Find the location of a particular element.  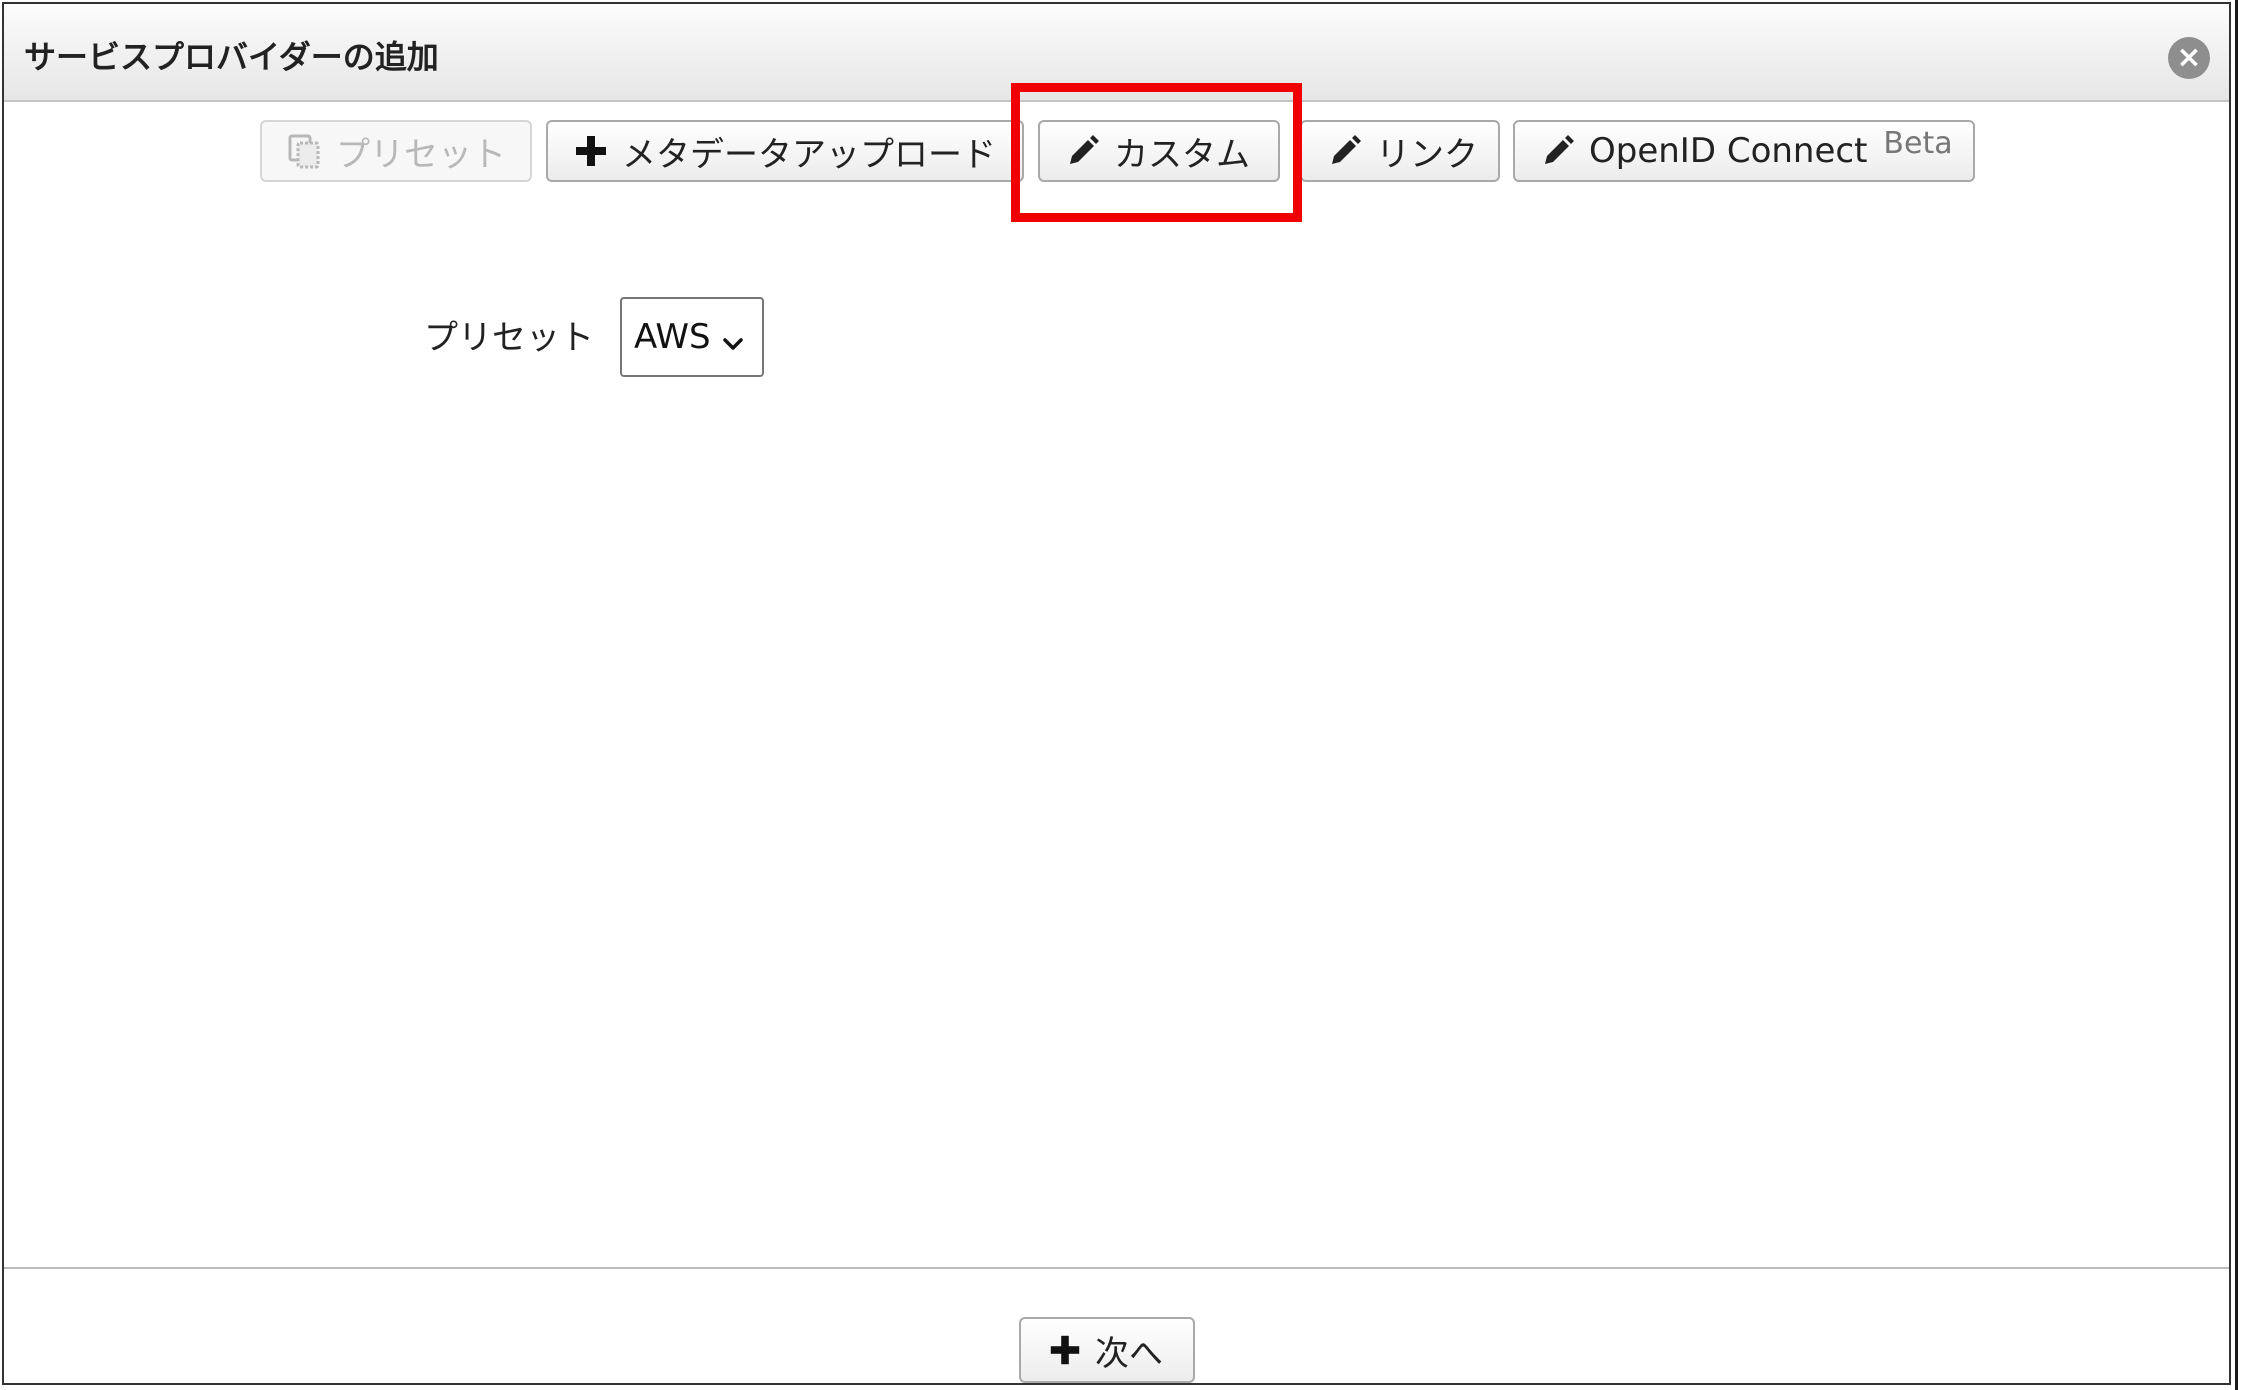

tab-metadata-upload-label: メタデータアップロード is located at coordinates (809, 154).